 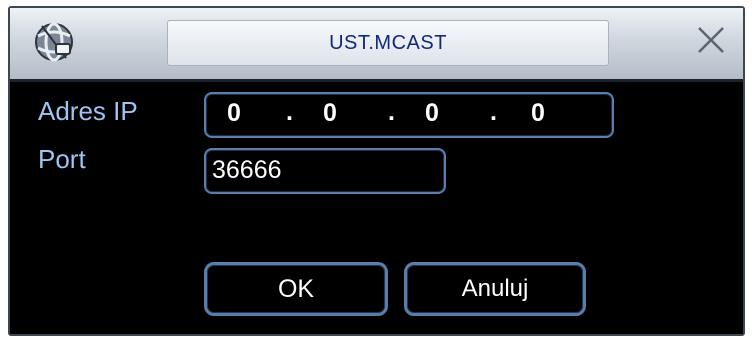 I want to click on port-input: 36666, so click(x=325, y=171).